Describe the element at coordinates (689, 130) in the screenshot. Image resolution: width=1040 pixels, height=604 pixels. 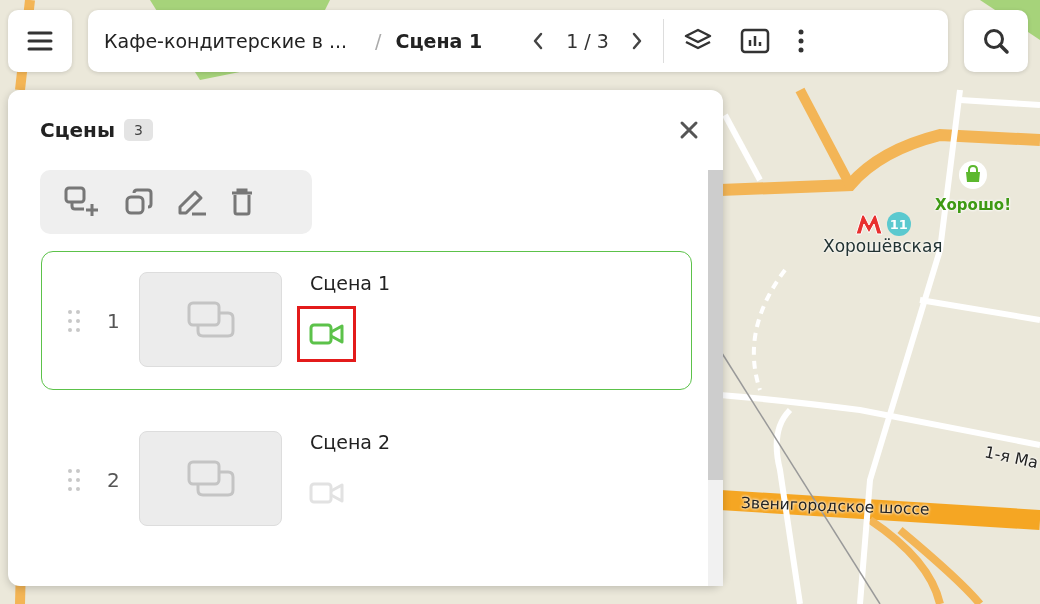
I see `close-icon` at that location.